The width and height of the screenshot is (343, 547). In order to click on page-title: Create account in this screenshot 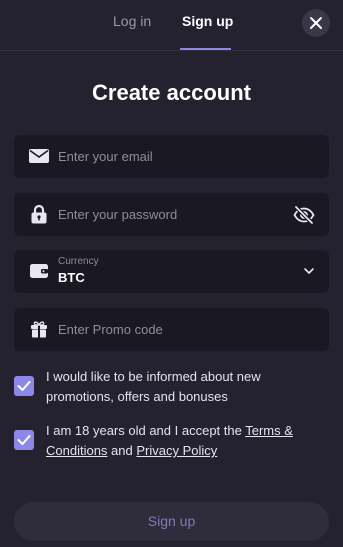, I will do `click(171, 92)`.